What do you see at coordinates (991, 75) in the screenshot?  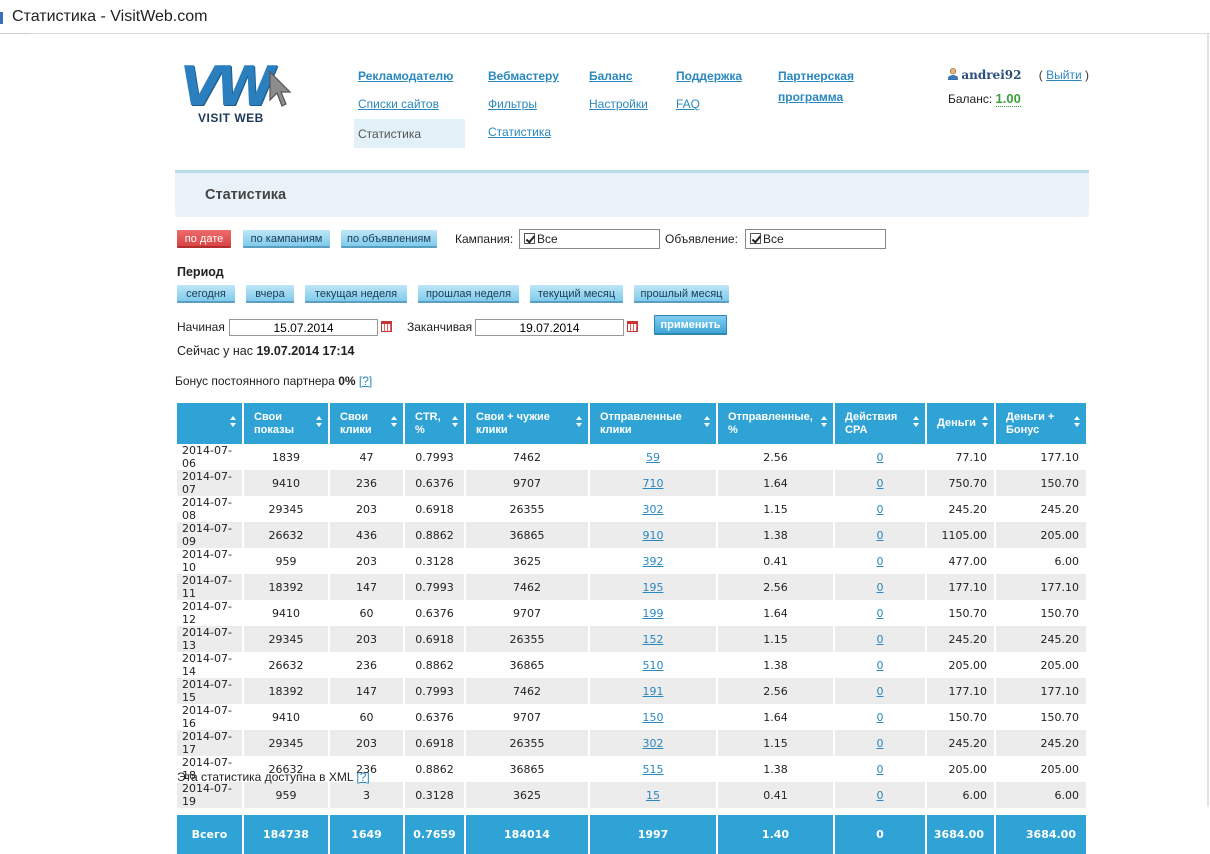 I see `username: andrei92` at bounding box center [991, 75].